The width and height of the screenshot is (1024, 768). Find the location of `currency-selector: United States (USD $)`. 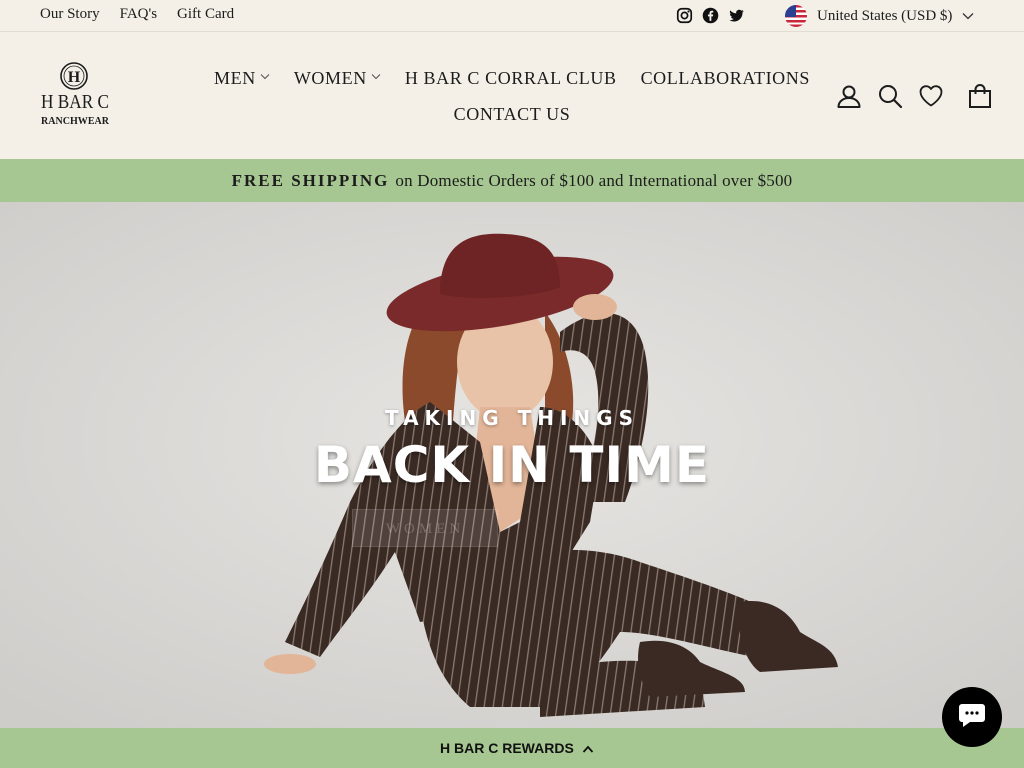

currency-selector: United States (USD $) is located at coordinates (879, 16).